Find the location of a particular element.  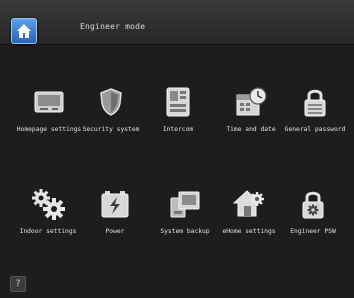

tile-system-backup: System backup is located at coordinates (185, 209).